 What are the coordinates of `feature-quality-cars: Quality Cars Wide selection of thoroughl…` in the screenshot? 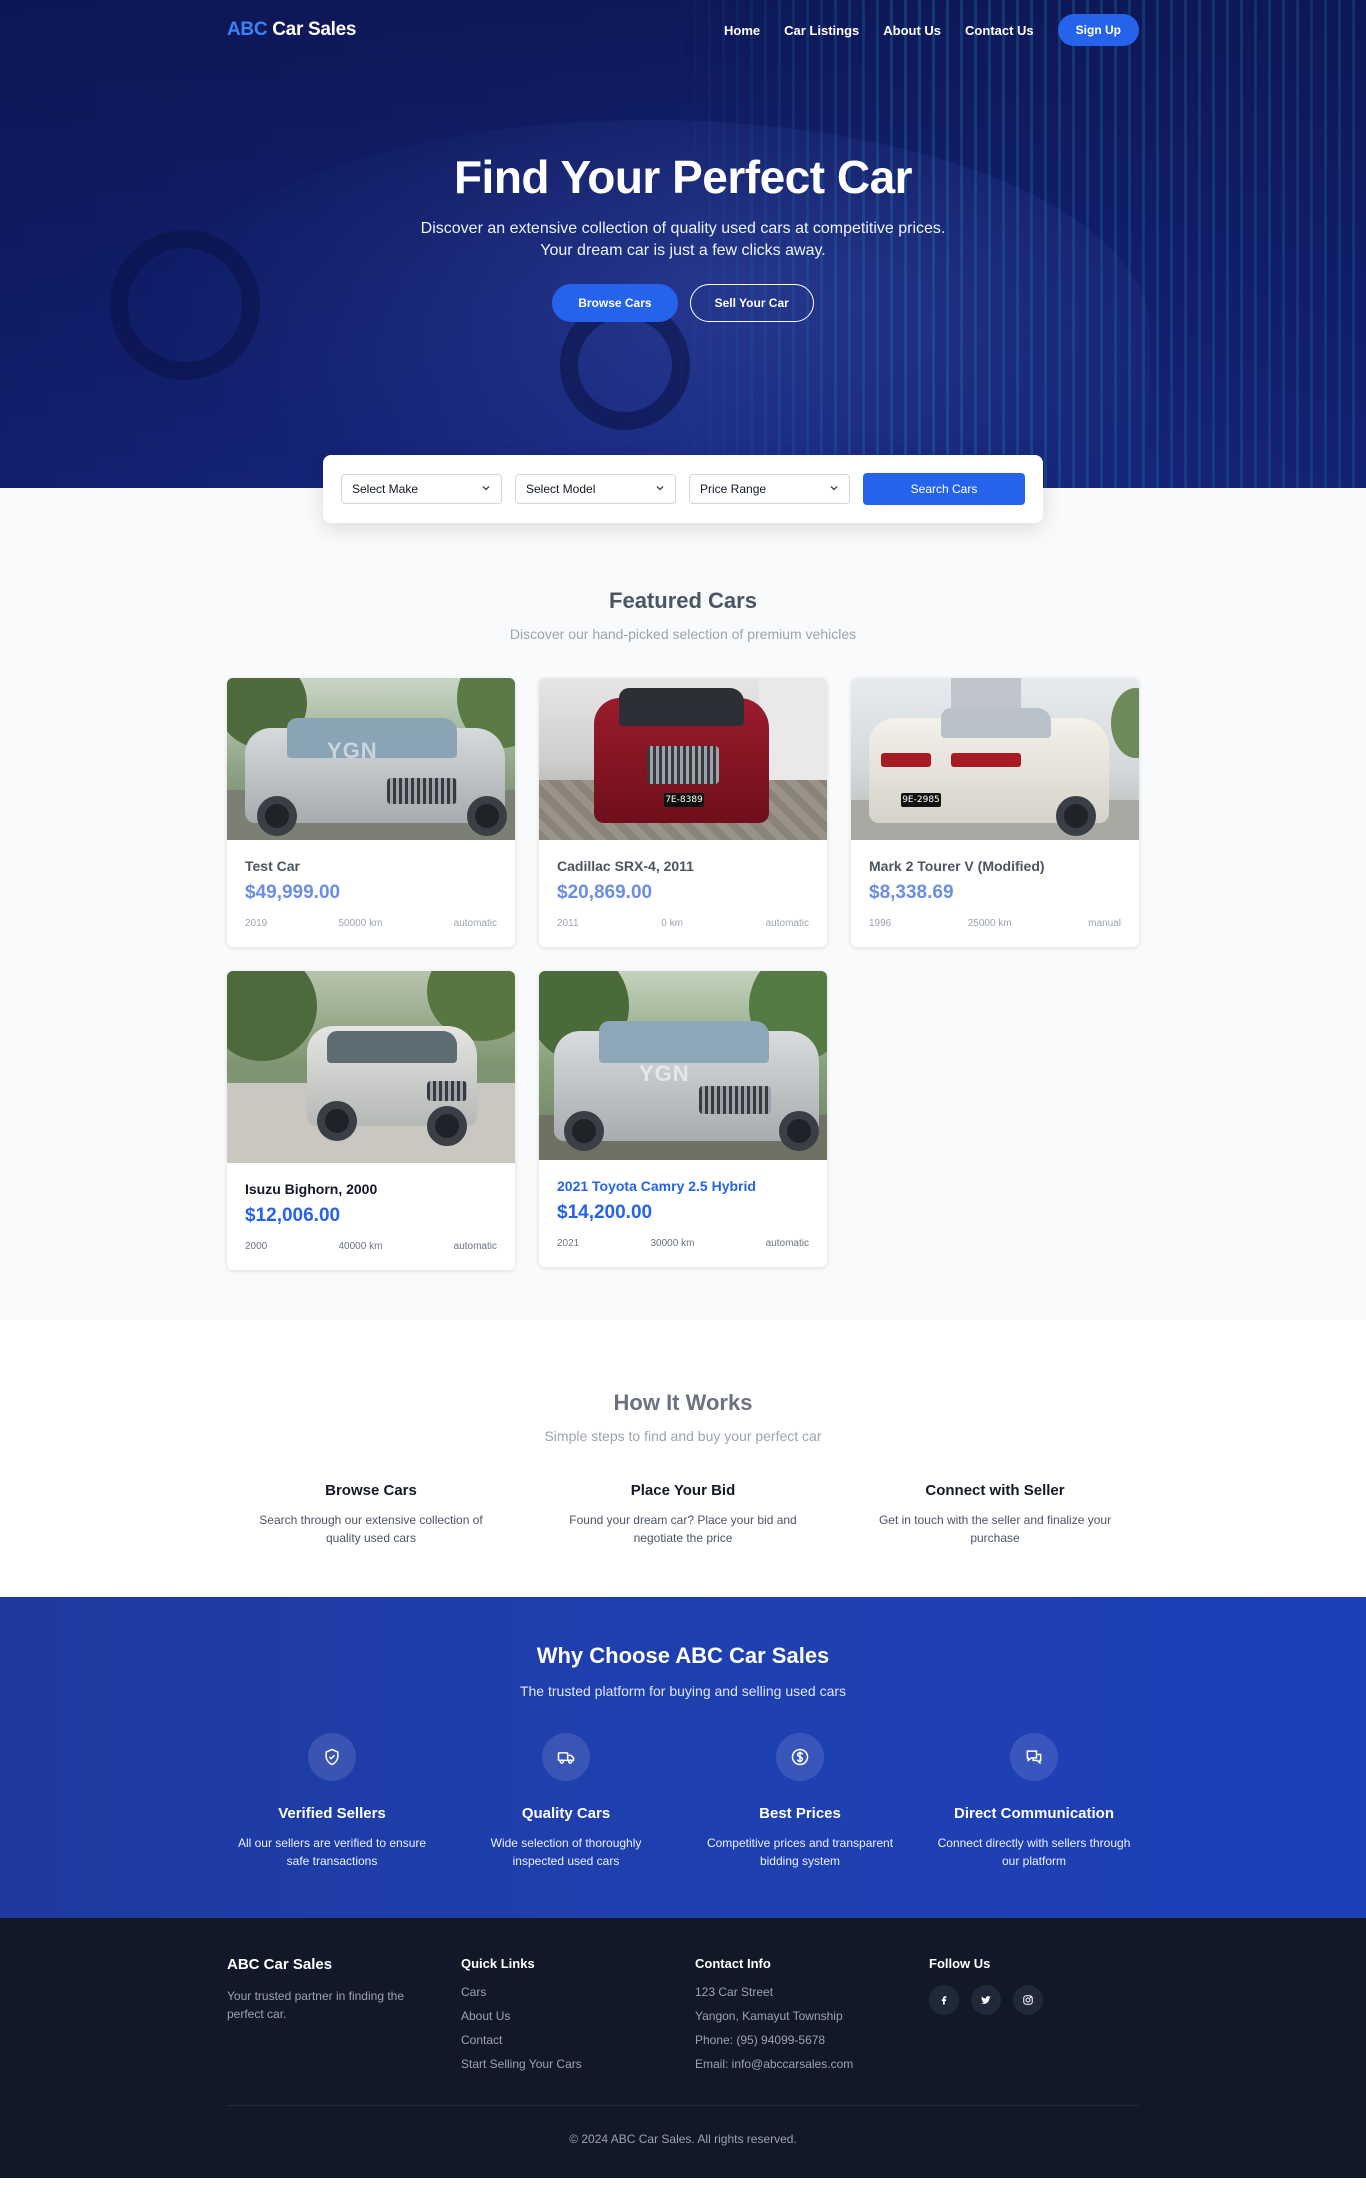 It's located at (566, 1801).